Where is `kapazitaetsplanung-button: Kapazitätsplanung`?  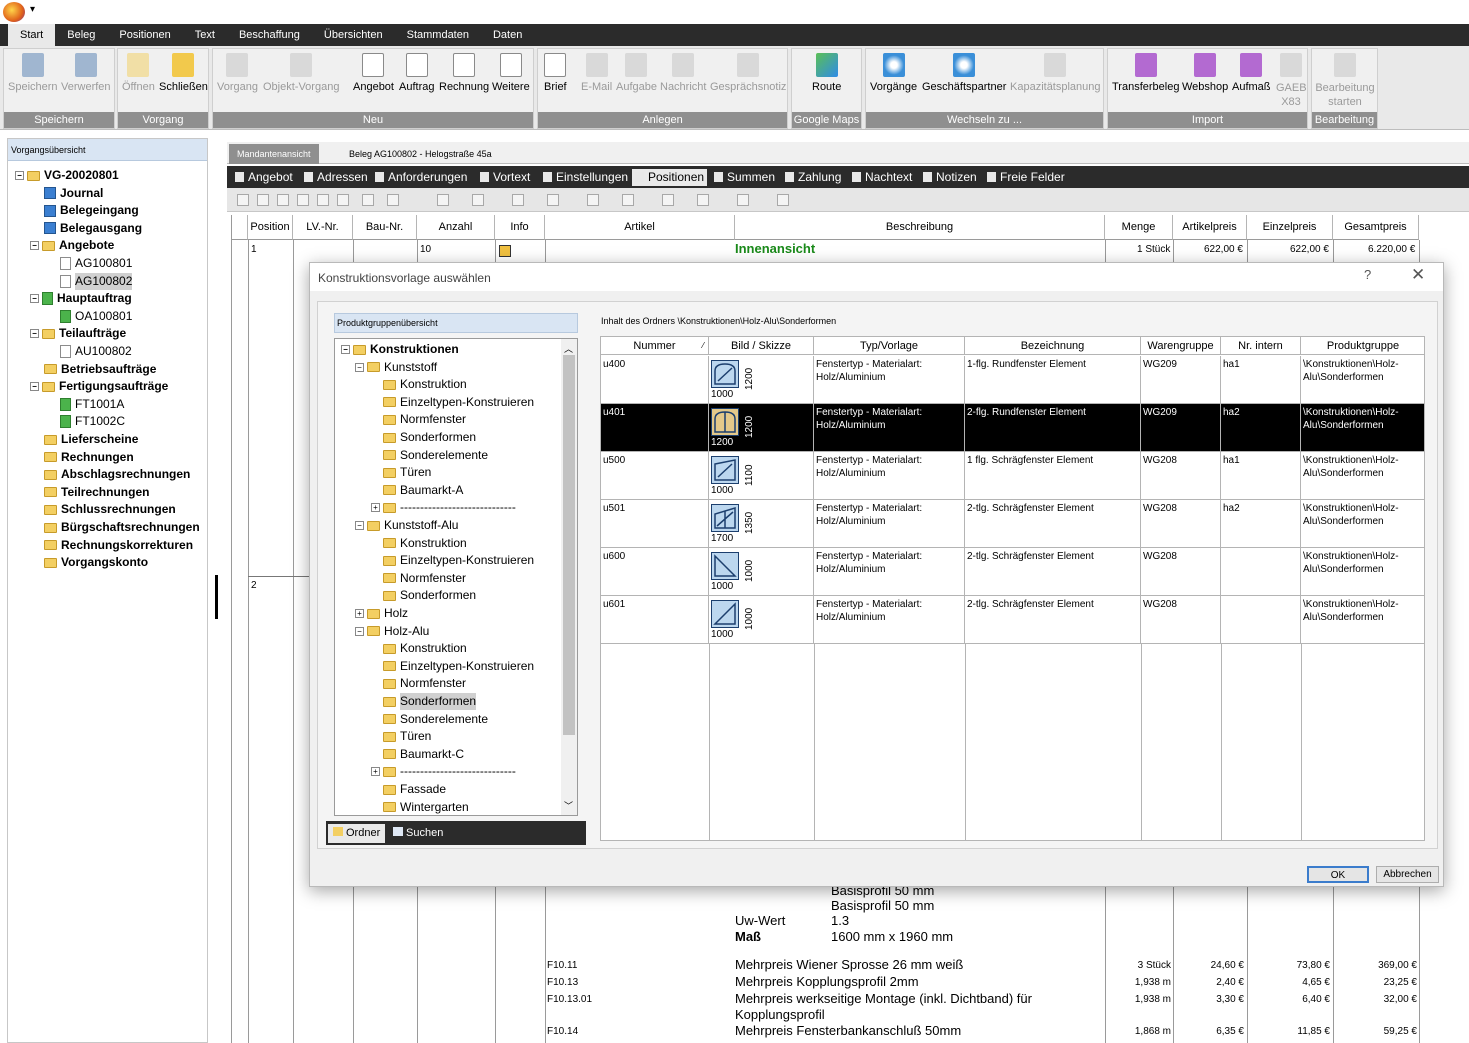 kapazitaetsplanung-button: Kapazitätsplanung is located at coordinates (1055, 73).